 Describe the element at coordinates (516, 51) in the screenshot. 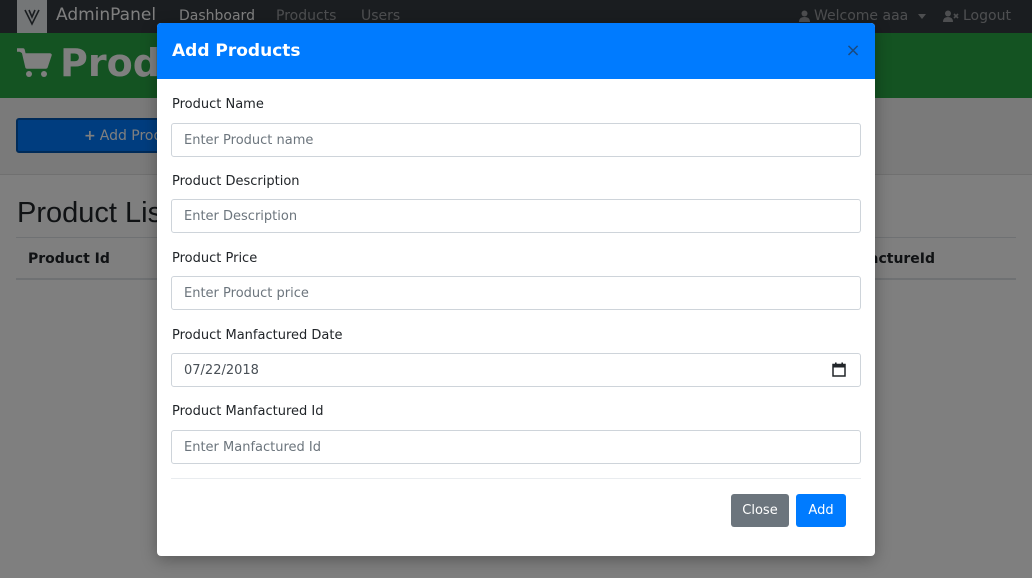

I see `modal-header: Add Products ×` at that location.